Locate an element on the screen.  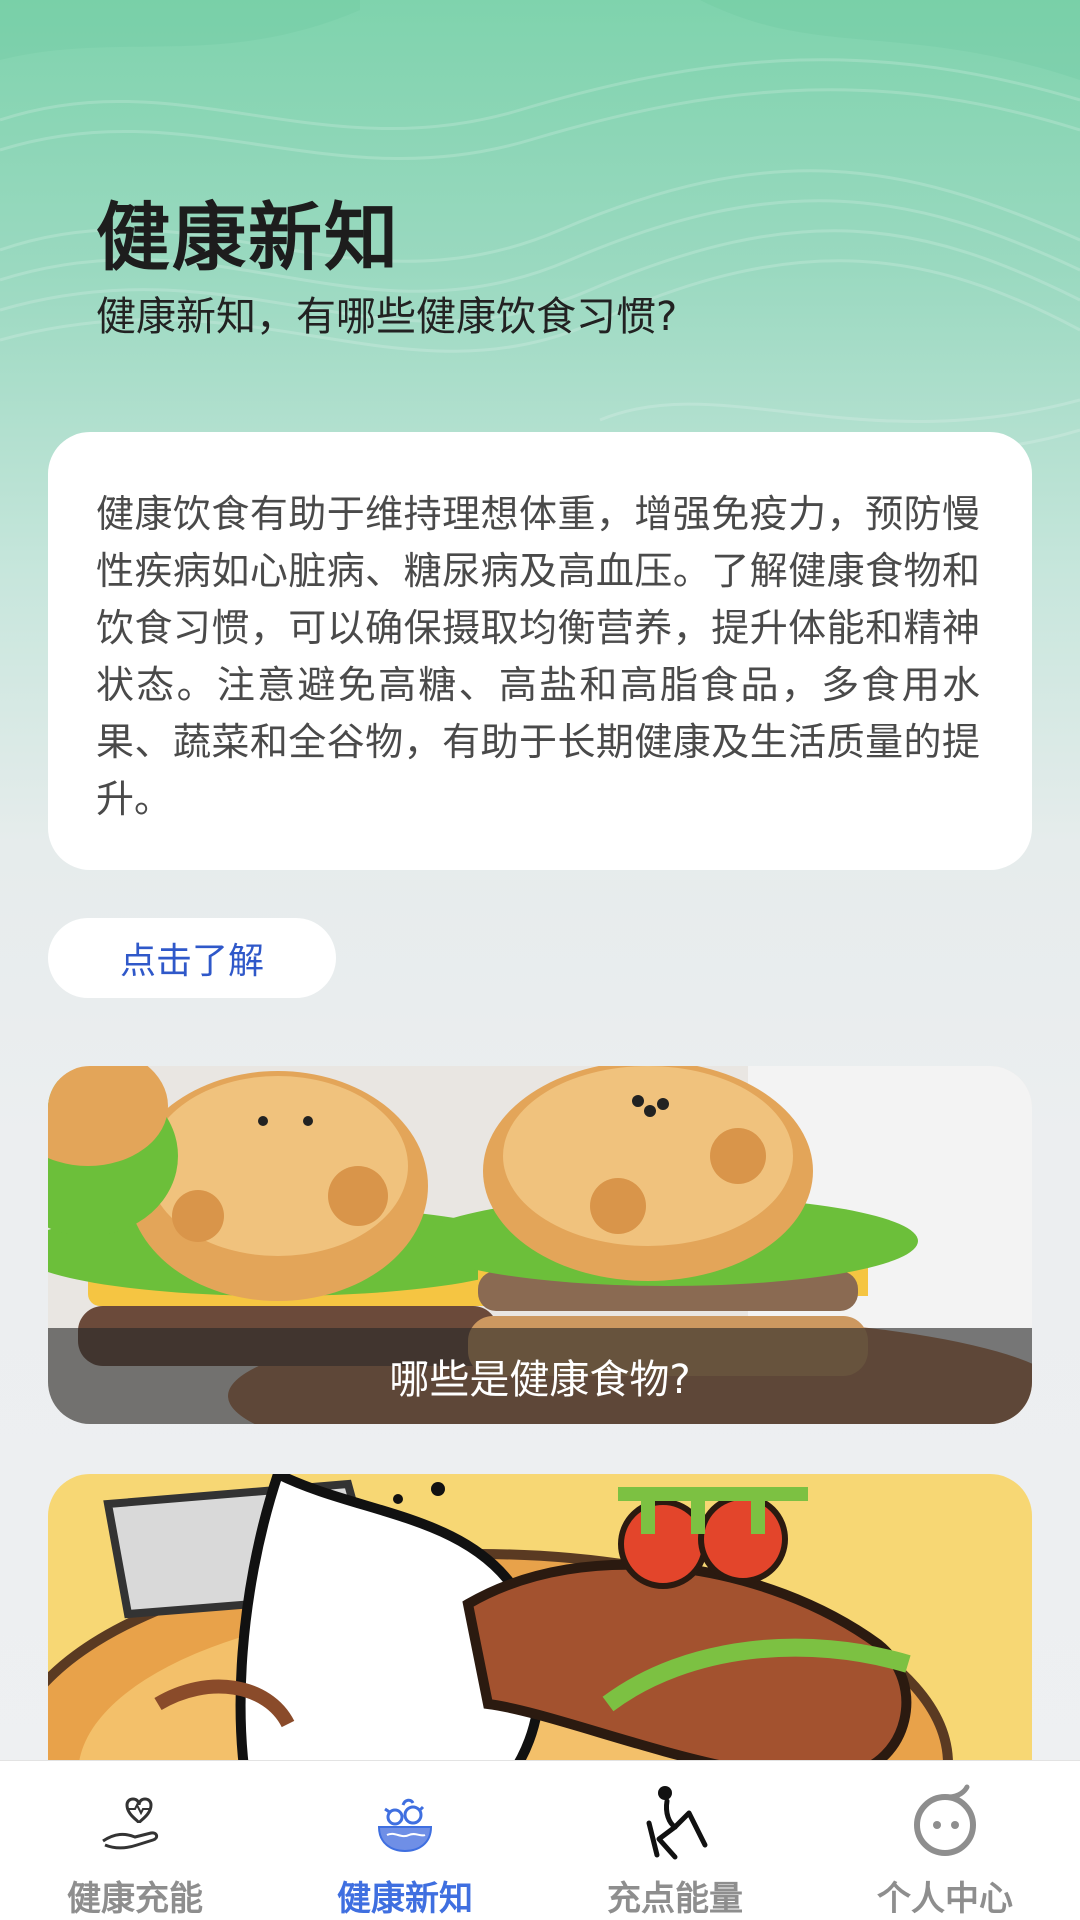
yoga-person-icon is located at coordinates (677, 1823).